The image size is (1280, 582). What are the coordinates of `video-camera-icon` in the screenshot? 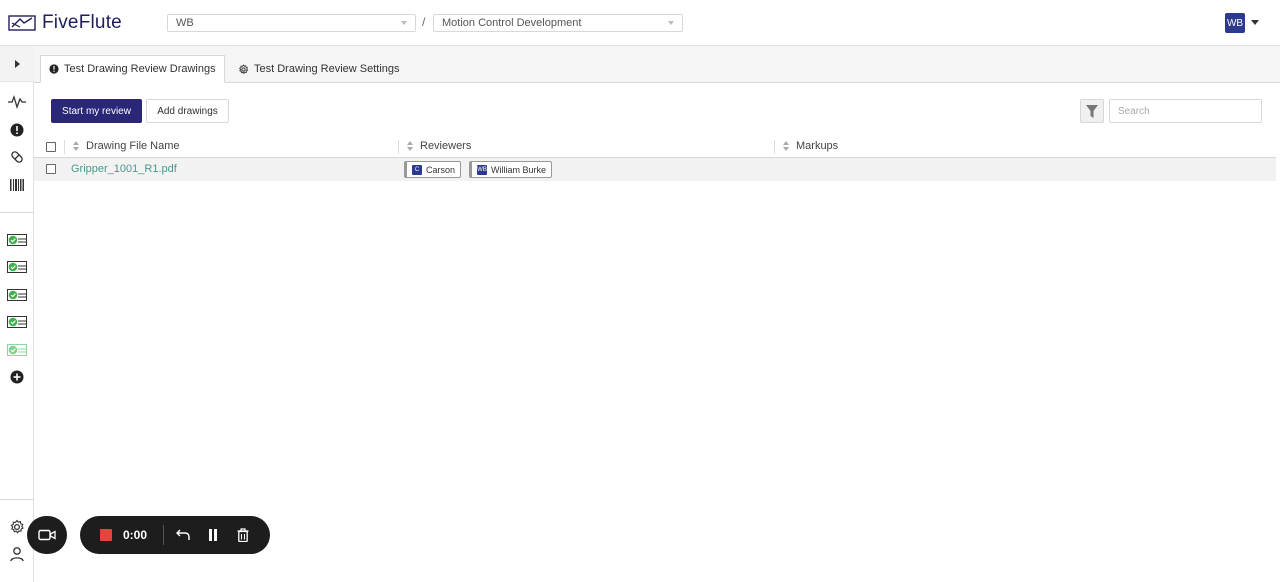 It's located at (47, 535).